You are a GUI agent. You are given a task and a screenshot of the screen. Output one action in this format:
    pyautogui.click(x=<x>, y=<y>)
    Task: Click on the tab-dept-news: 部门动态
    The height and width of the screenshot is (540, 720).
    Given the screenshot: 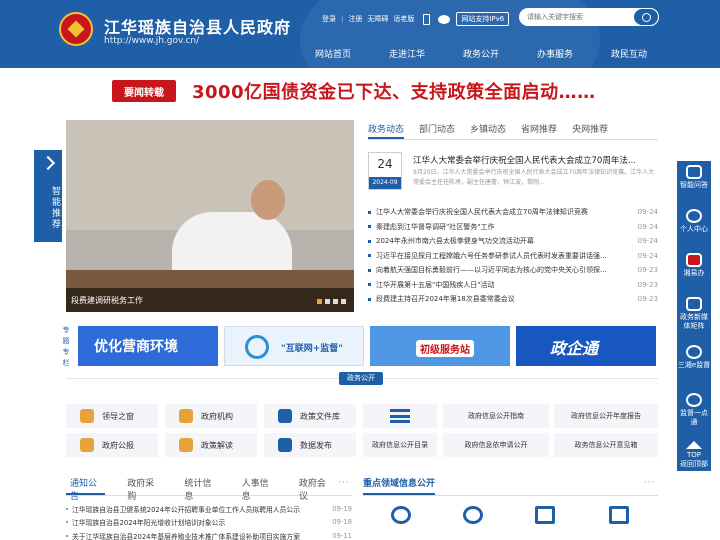 What is the action you would take?
    pyautogui.click(x=437, y=130)
    